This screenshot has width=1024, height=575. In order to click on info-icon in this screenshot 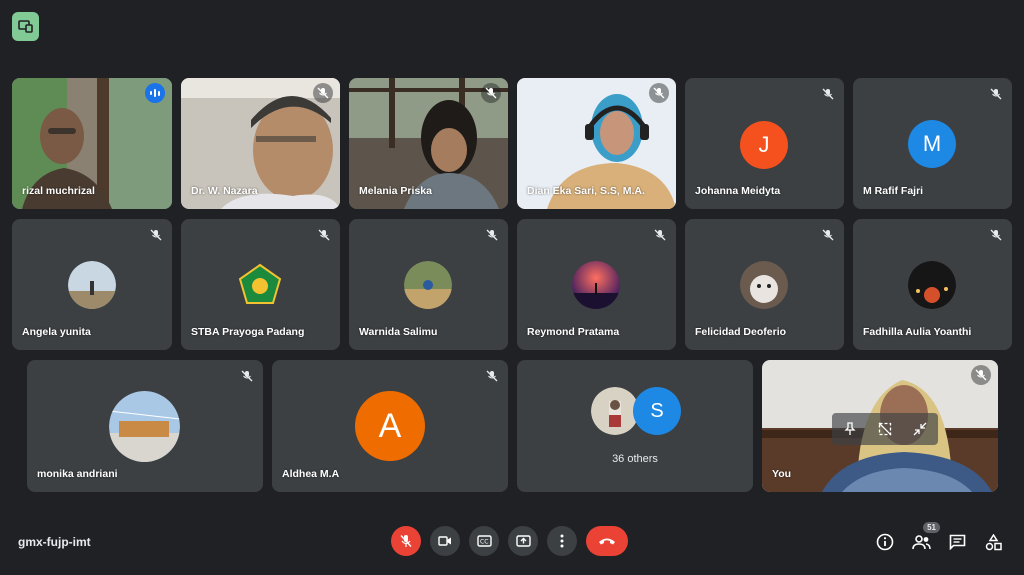, I will do `click(885, 542)`.